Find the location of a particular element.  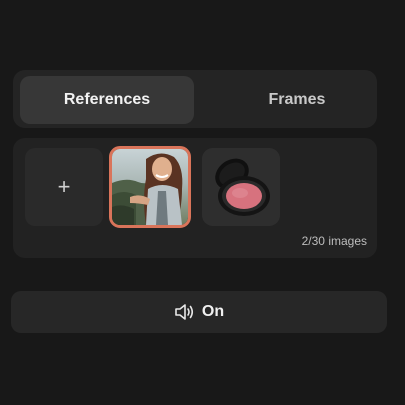

speaker-icon is located at coordinates (184, 312).